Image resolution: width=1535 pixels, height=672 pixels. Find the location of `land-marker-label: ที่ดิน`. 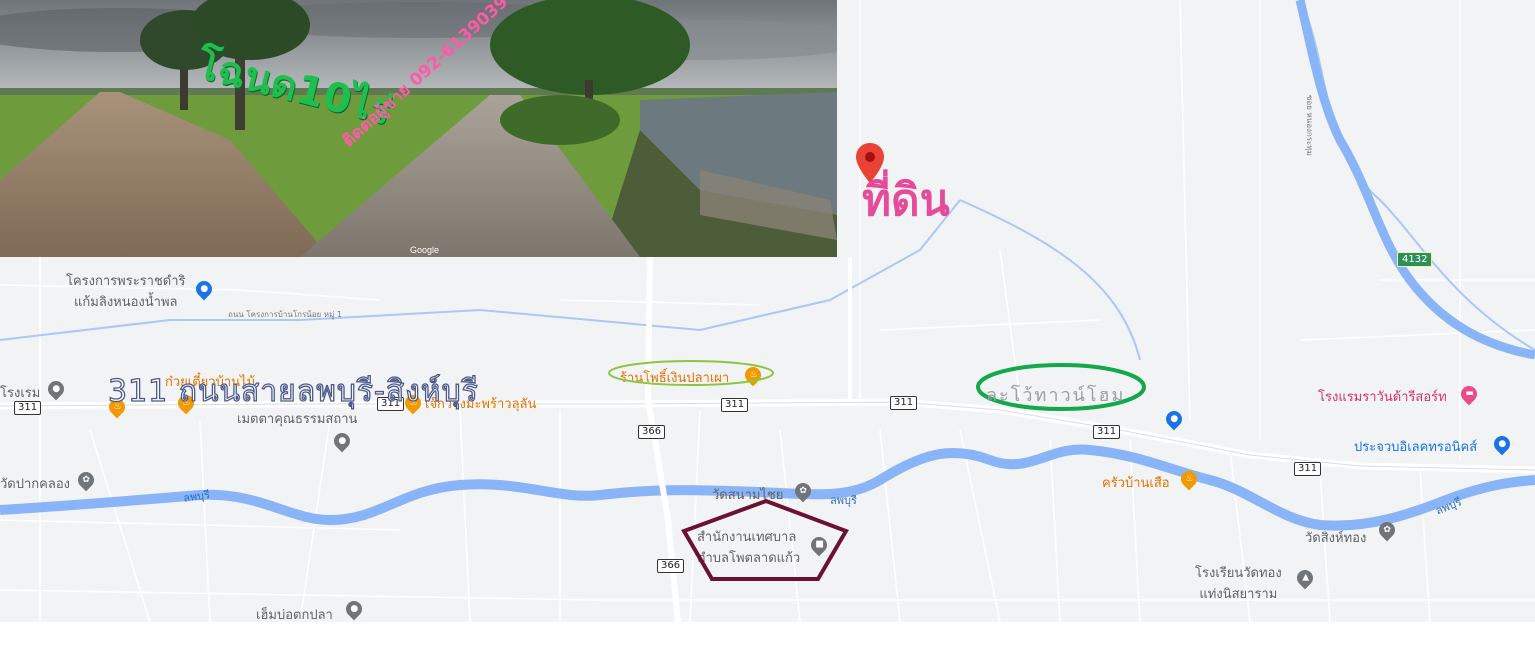

land-marker-label: ที่ดิน is located at coordinates (906, 200).